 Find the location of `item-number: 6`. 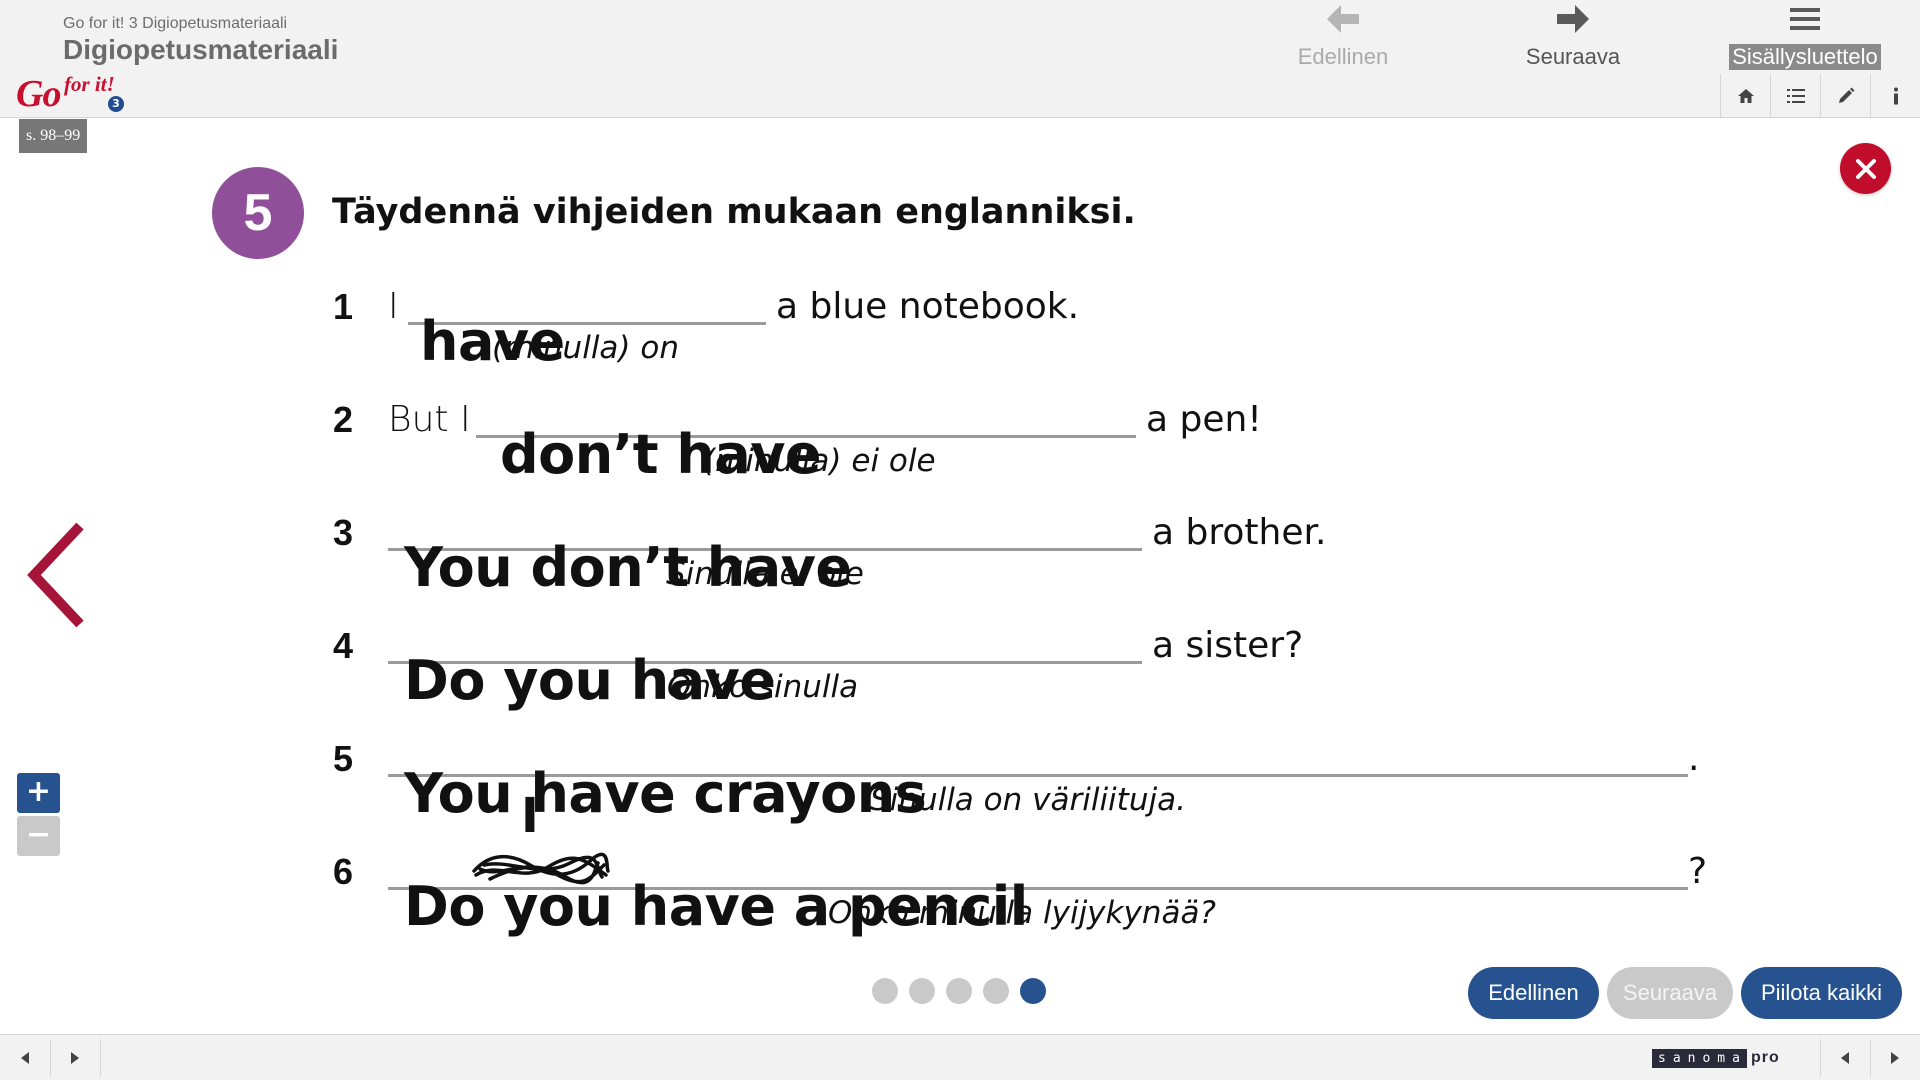

item-number: 6 is located at coordinates (343, 871).